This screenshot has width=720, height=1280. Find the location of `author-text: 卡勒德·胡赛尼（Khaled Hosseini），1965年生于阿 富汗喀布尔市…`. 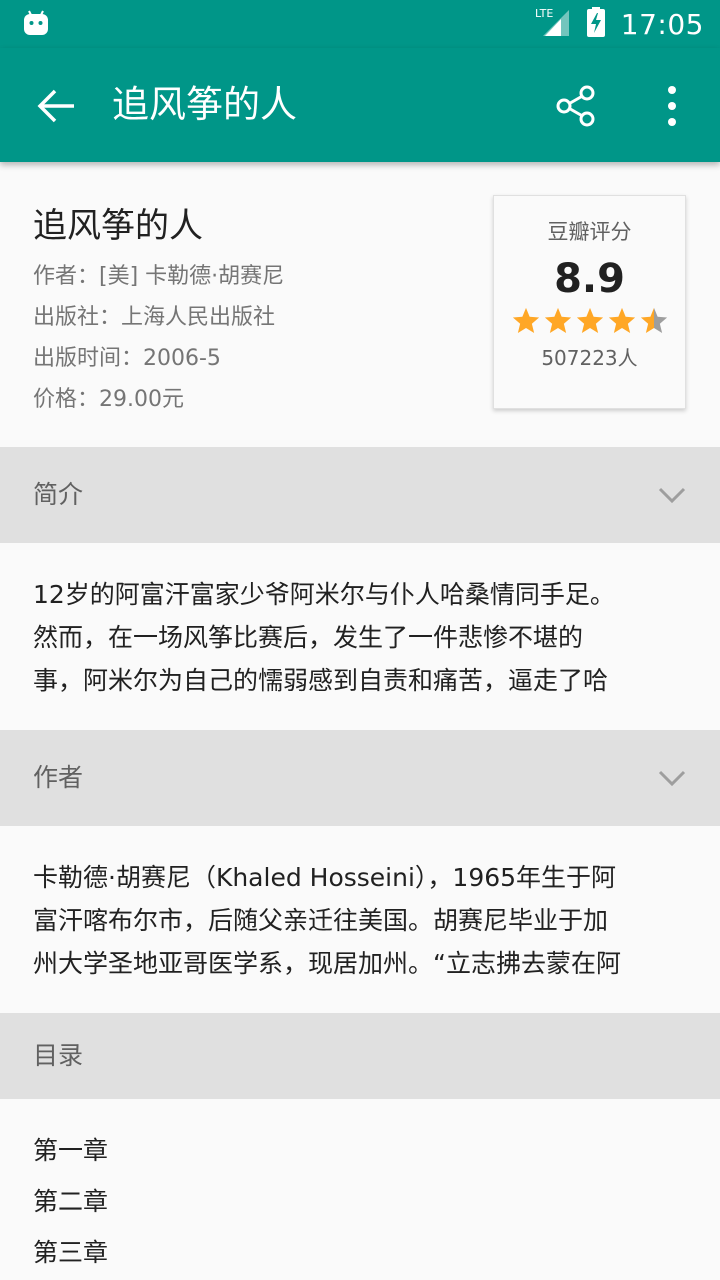

author-text: 卡勒德·胡赛尼（Khaled Hosseini），1965年生于阿 富汗喀布尔市… is located at coordinates (363, 920).